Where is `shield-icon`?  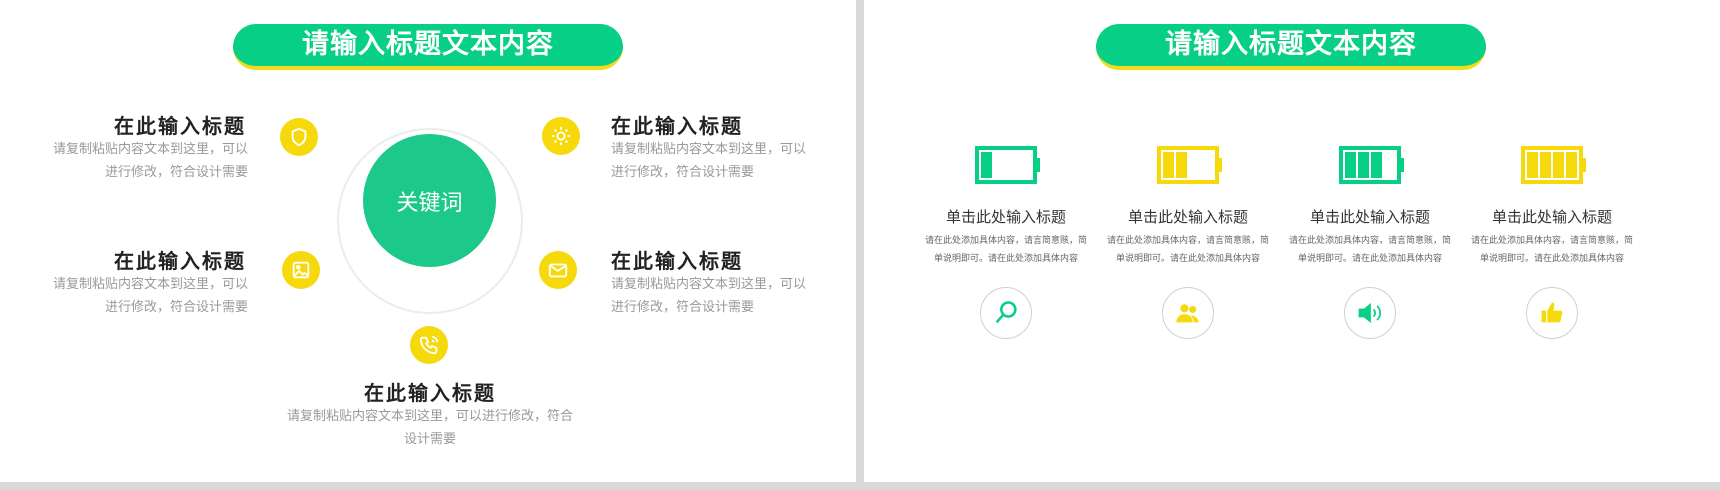
shield-icon is located at coordinates (299, 137).